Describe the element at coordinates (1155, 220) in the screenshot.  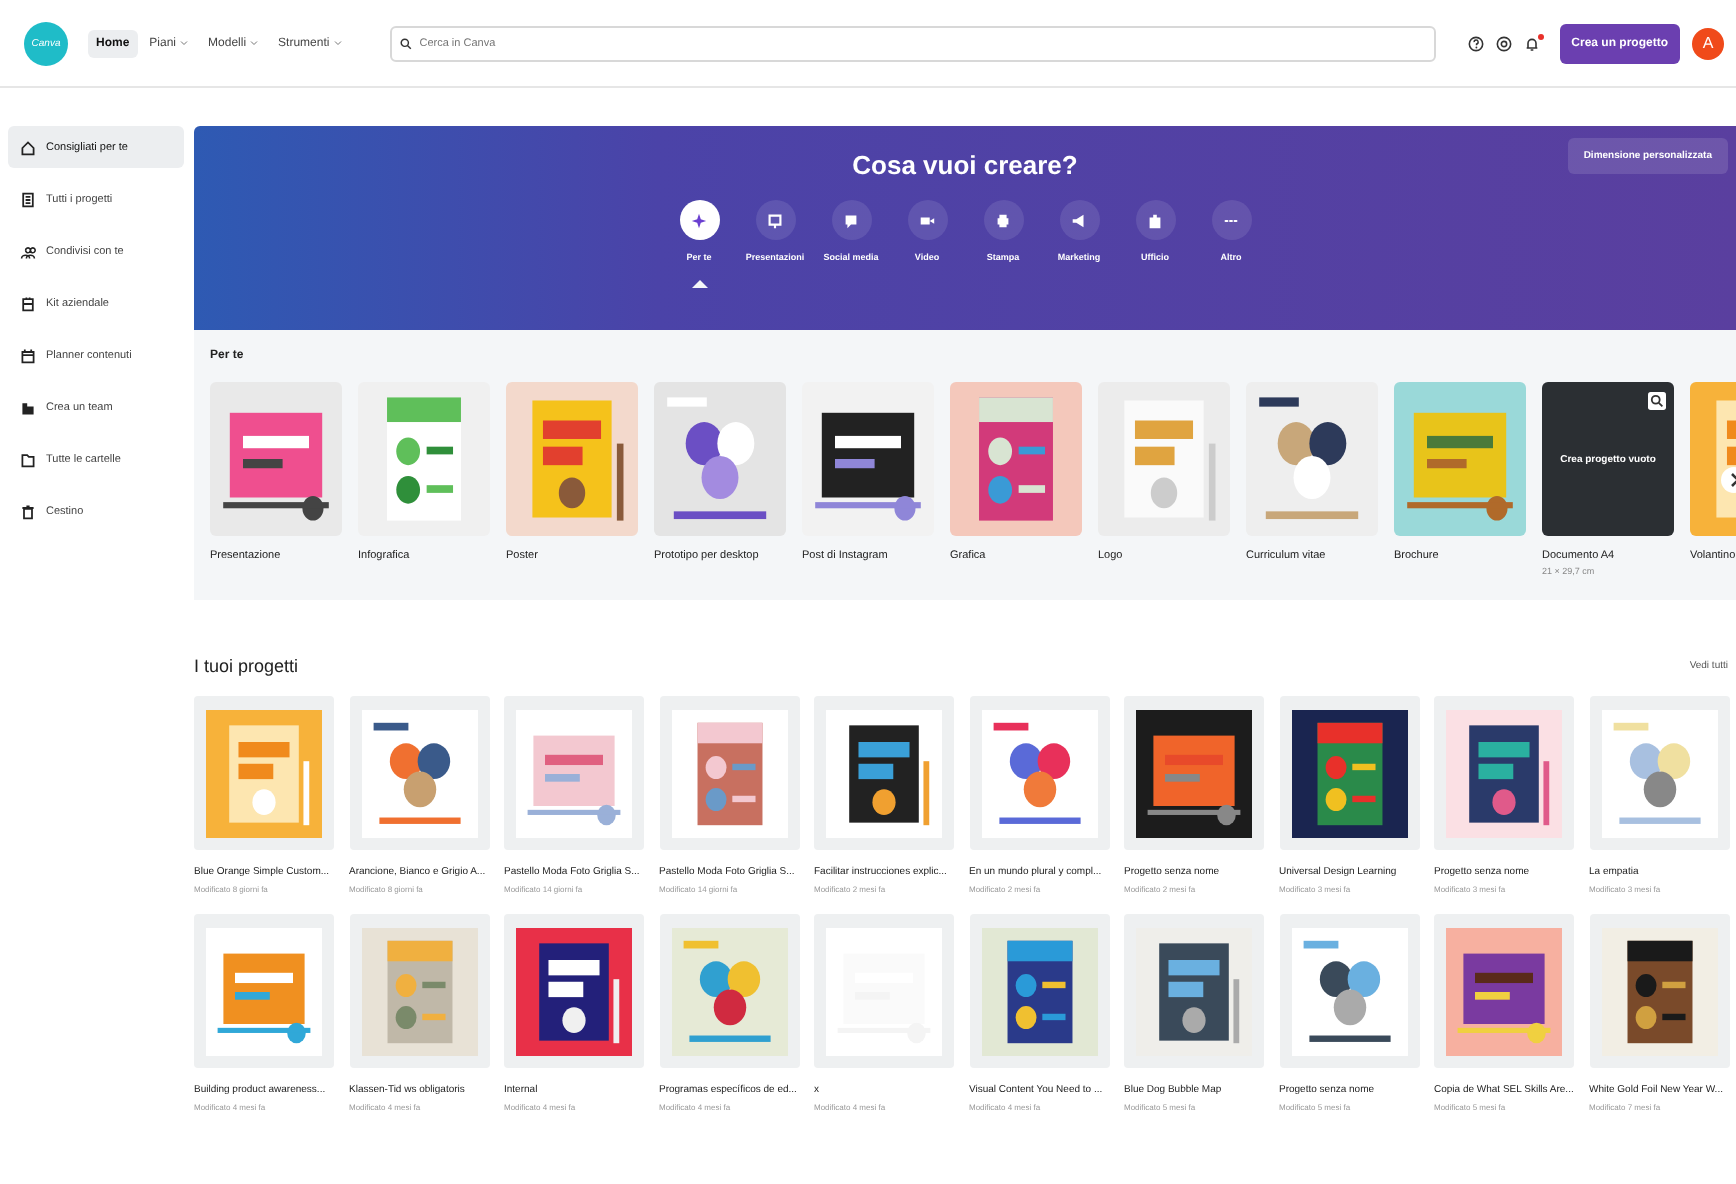
I see `briefcase-icon` at that location.